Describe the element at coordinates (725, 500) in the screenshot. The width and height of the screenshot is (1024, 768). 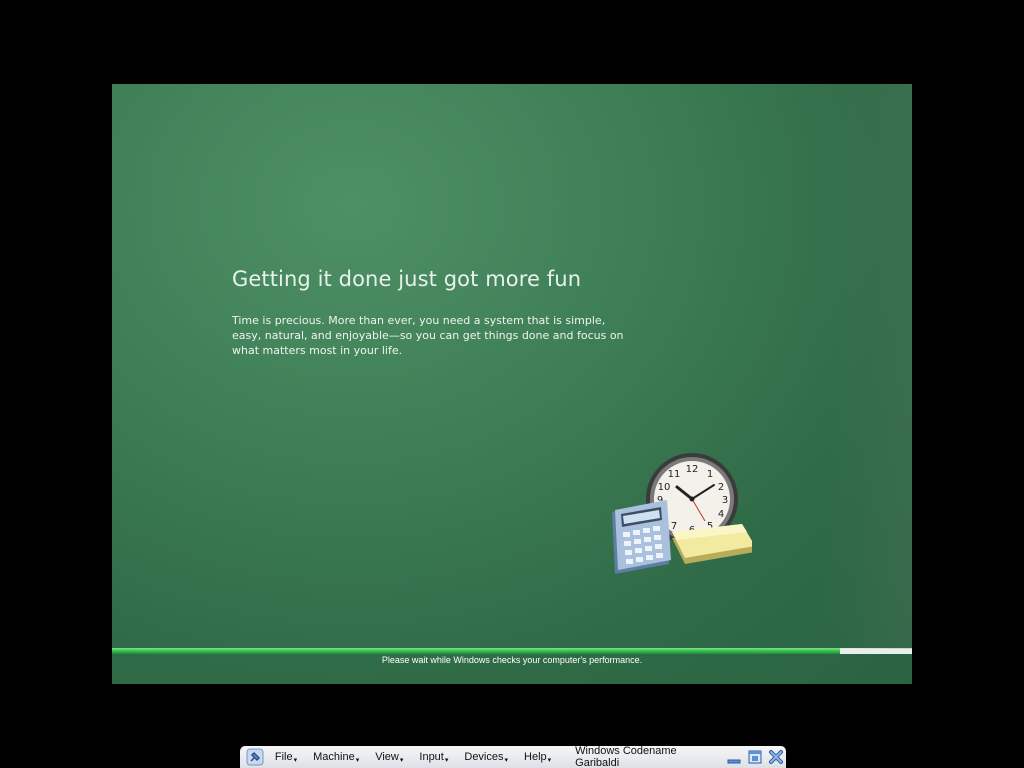
I see `svg-text: 3` at that location.